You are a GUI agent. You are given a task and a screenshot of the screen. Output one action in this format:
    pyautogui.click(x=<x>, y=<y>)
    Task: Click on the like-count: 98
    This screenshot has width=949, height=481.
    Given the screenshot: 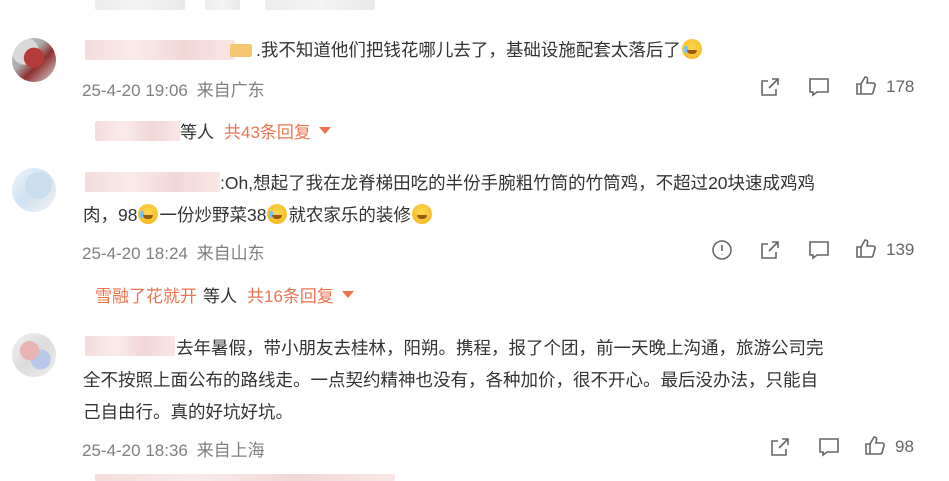 What is the action you would take?
    pyautogui.click(x=904, y=446)
    